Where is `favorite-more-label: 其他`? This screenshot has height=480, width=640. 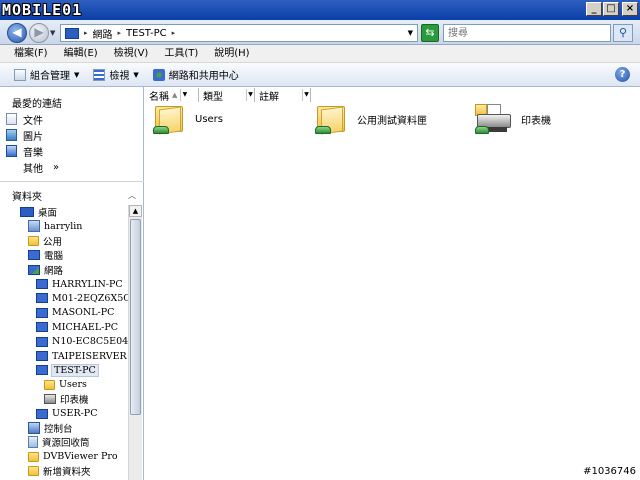 favorite-more-label: 其他 is located at coordinates (33, 169).